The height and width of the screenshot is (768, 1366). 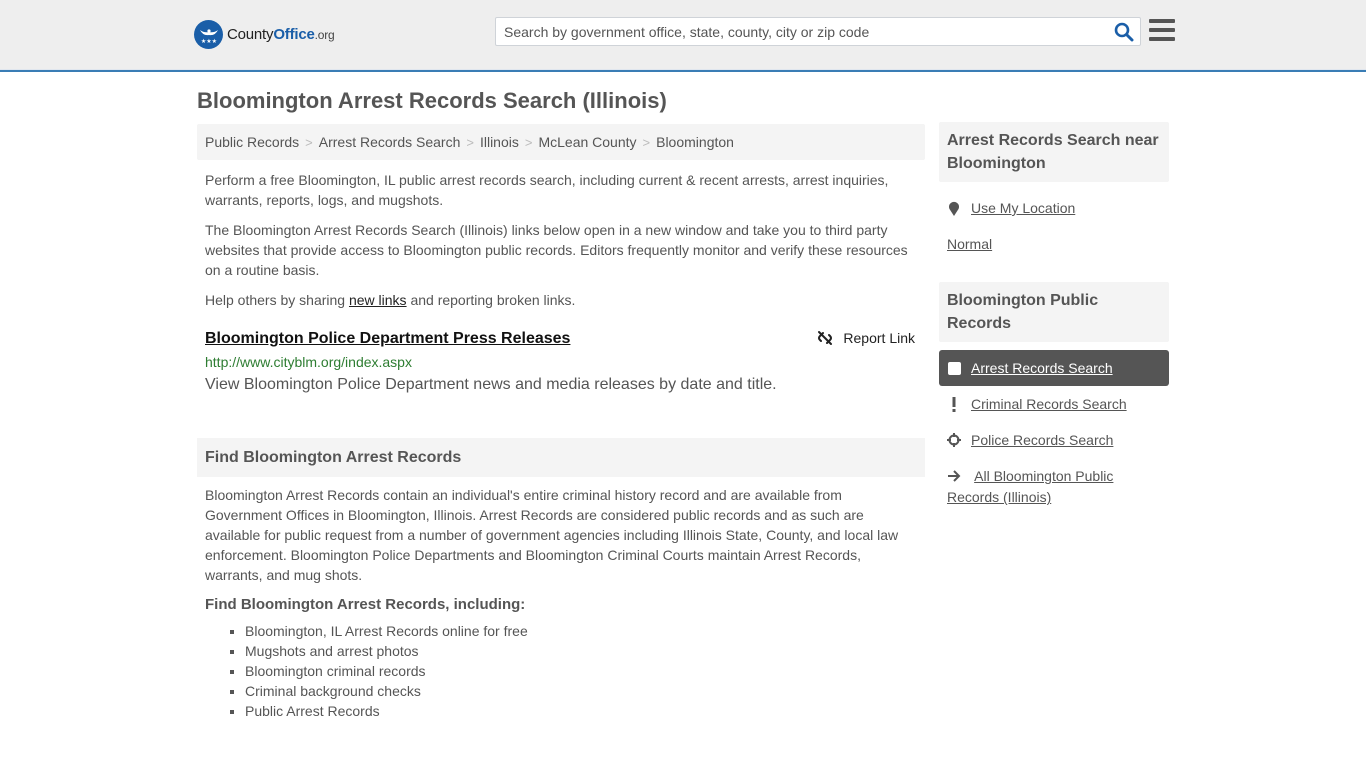 I want to click on nearby-city-normal: Normal, so click(x=1054, y=244).